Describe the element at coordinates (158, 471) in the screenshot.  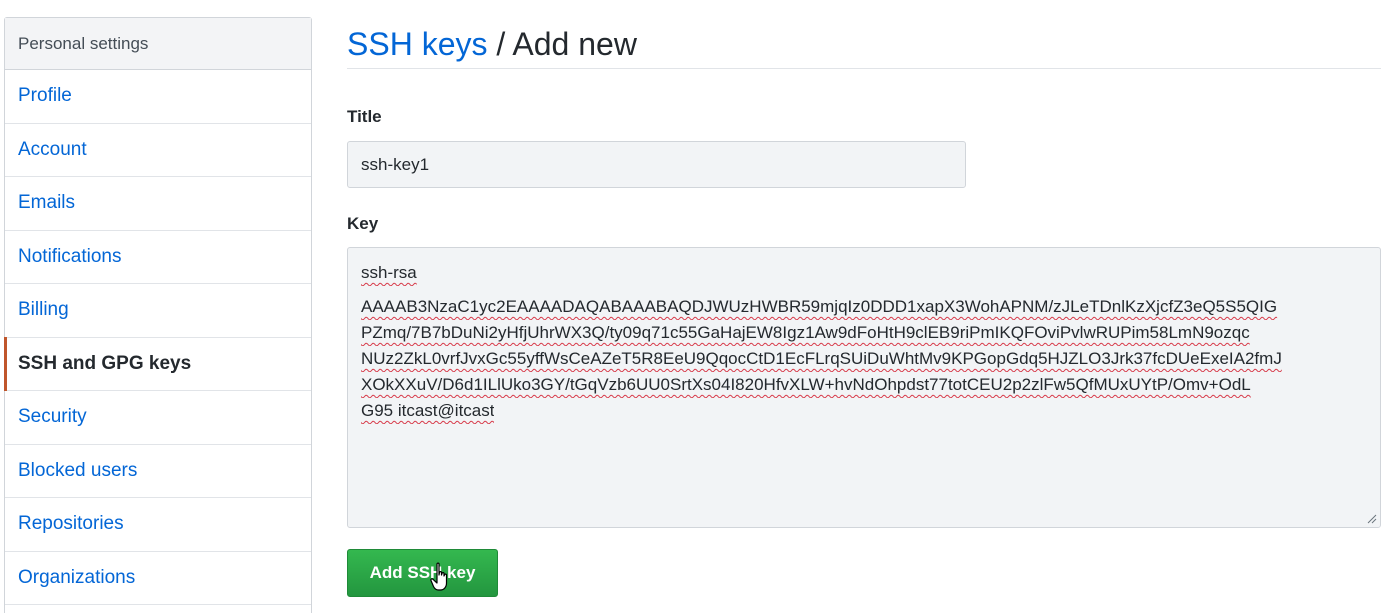
I see `sidebar-item-blocked-users: Blocked users` at that location.